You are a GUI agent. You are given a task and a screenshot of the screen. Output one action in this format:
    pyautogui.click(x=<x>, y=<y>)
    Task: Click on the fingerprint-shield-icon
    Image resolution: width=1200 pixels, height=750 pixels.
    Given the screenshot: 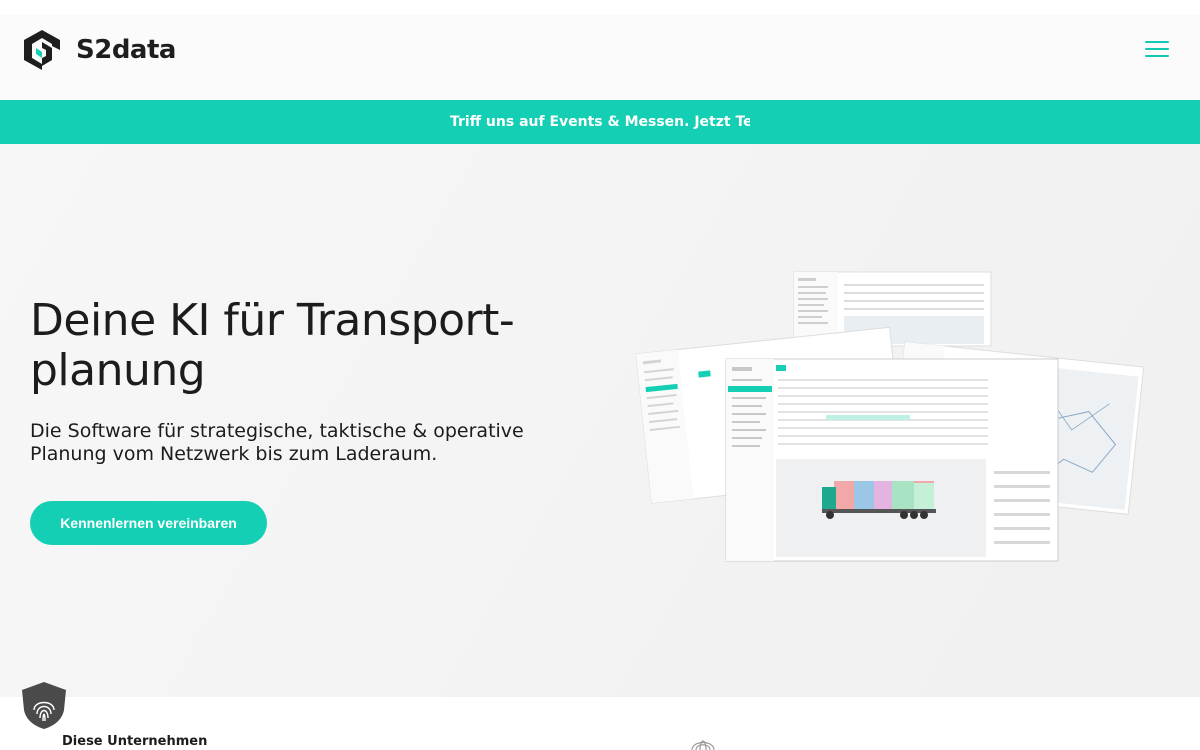 What is the action you would take?
    pyautogui.click(x=44, y=705)
    